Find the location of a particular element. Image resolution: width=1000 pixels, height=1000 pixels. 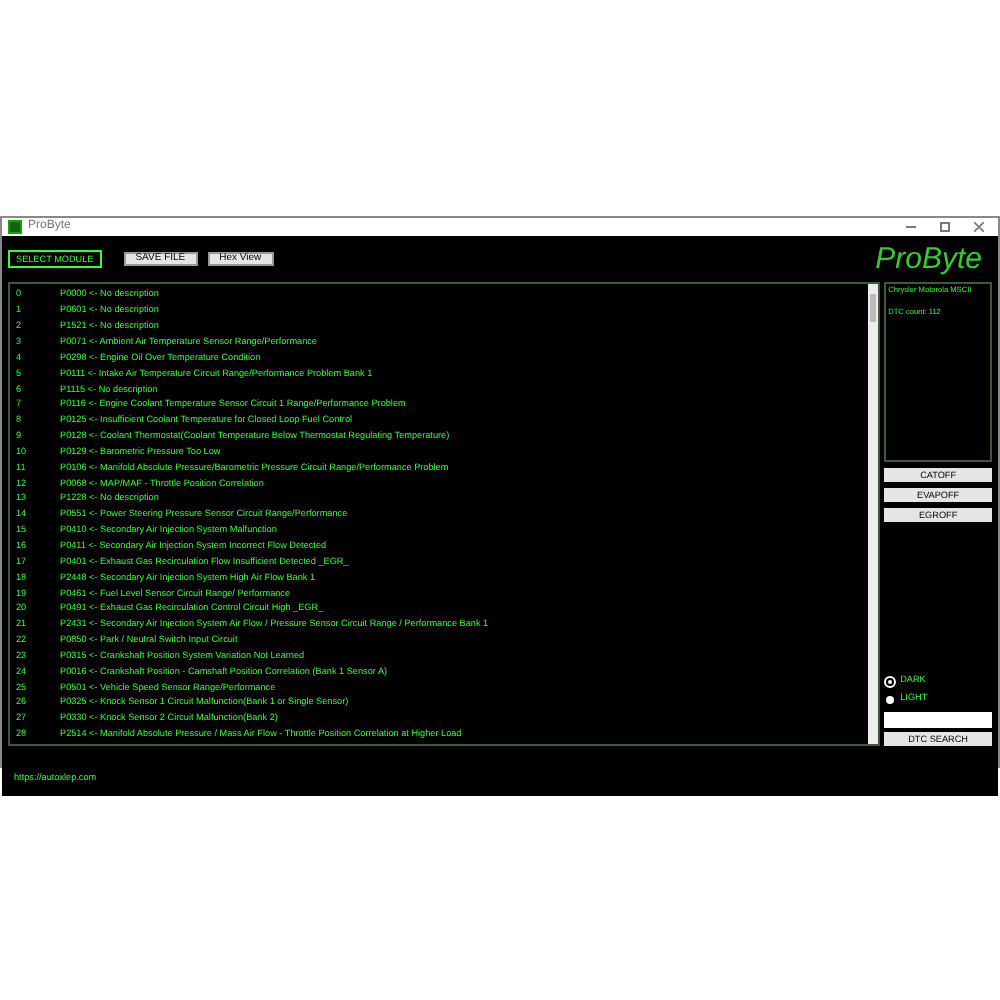

app-icon is located at coordinates (15, 227).